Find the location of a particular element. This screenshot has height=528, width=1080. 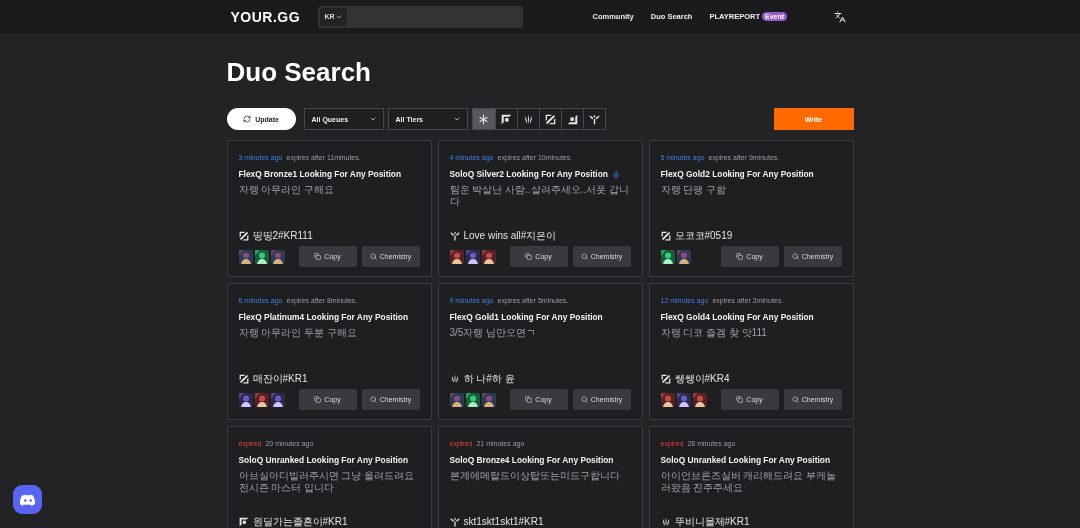

summoner-name: Love wins all#지은이 is located at coordinates (510, 235).